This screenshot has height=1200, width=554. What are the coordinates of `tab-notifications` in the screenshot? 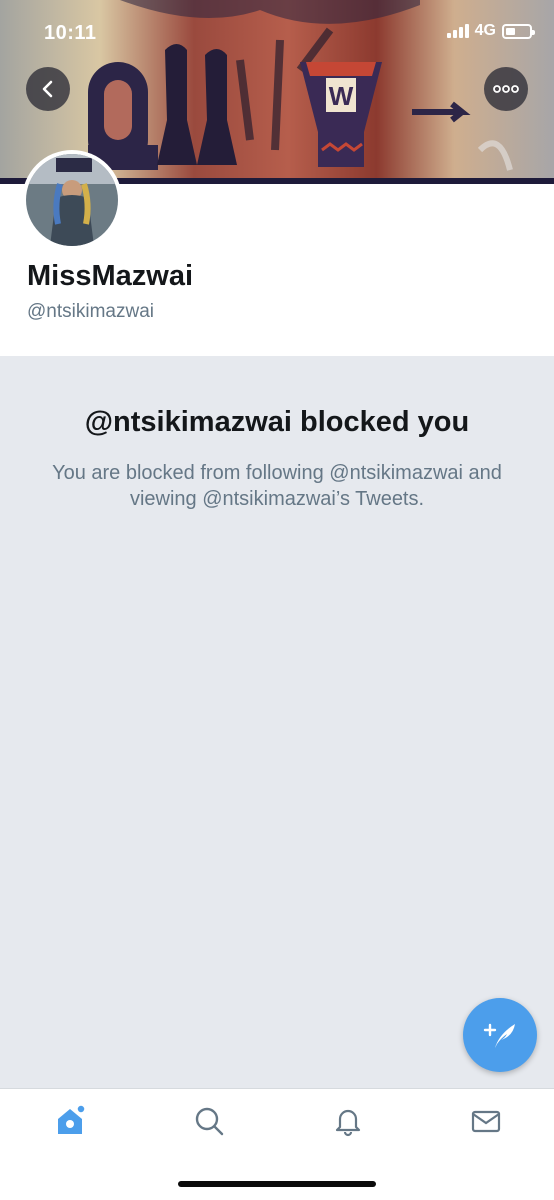 It's located at (348, 1121).